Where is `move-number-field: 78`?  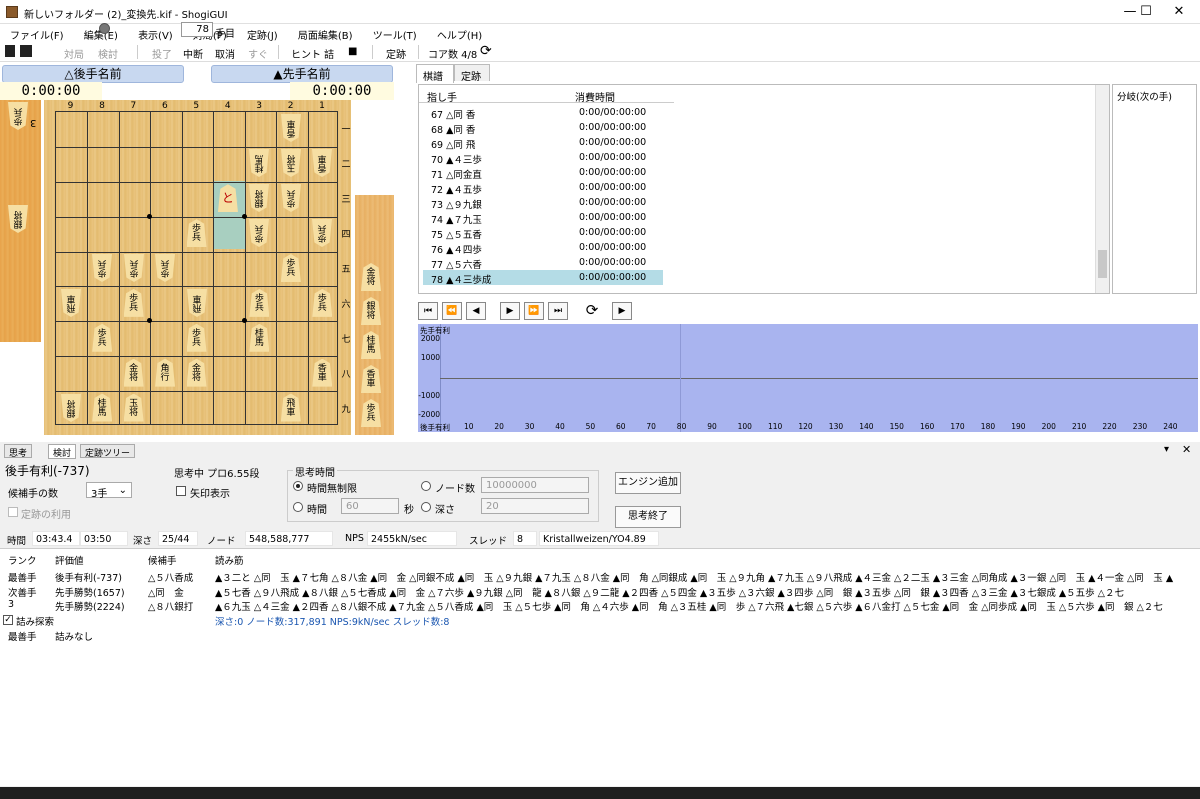
move-number-field: 78 is located at coordinates (197, 29).